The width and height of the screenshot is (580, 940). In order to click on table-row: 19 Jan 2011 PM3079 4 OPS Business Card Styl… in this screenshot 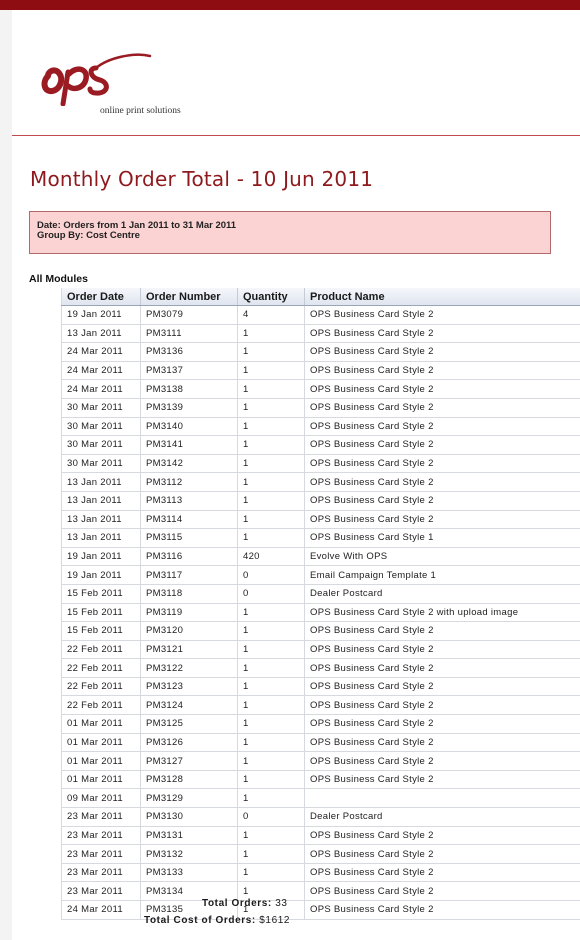, I will do `click(320, 315)`.